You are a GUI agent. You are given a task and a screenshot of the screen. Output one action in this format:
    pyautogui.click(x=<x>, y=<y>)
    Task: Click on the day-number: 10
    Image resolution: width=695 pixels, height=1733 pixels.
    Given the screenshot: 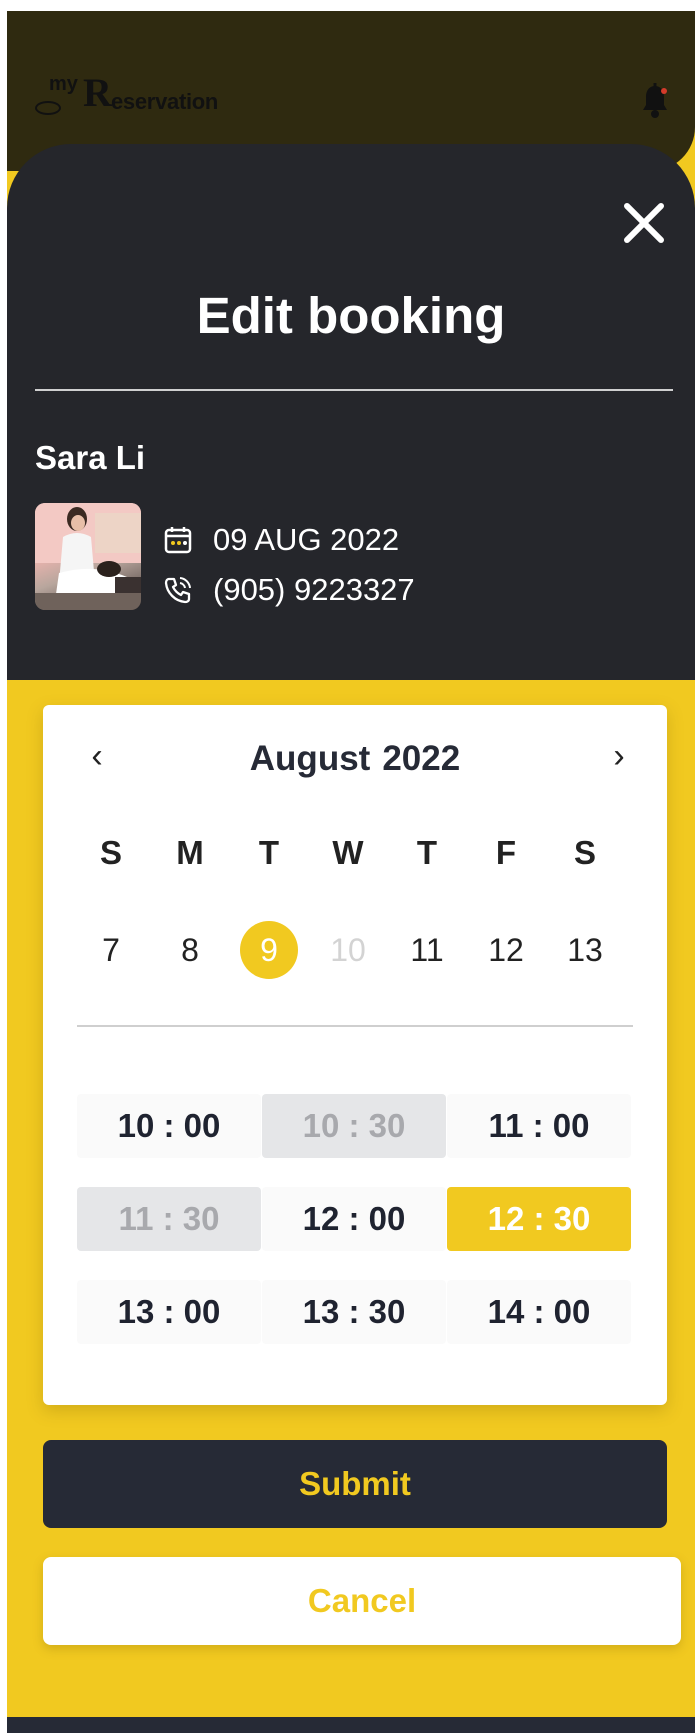 What is the action you would take?
    pyautogui.click(x=348, y=950)
    